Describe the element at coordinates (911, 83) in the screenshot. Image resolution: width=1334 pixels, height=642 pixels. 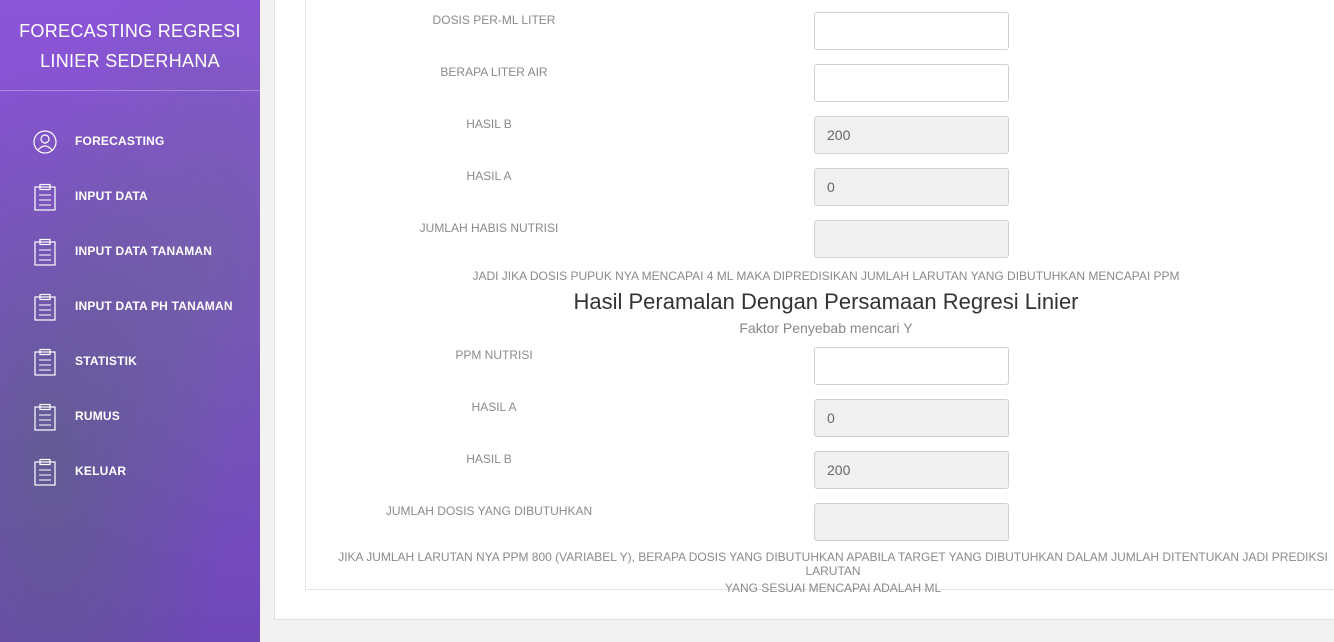
I see `liter-input` at that location.